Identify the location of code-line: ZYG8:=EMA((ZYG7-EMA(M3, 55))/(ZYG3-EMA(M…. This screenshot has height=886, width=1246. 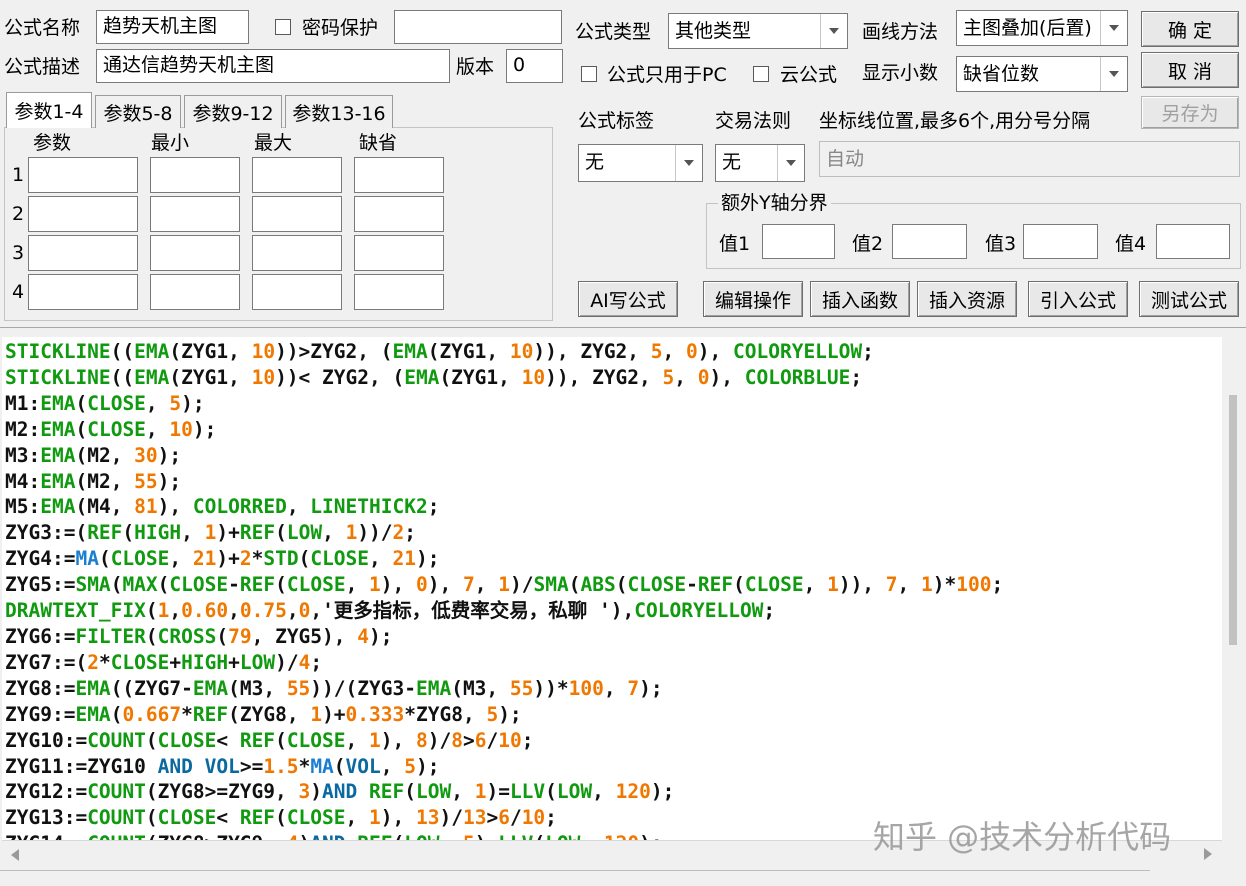
(612, 689).